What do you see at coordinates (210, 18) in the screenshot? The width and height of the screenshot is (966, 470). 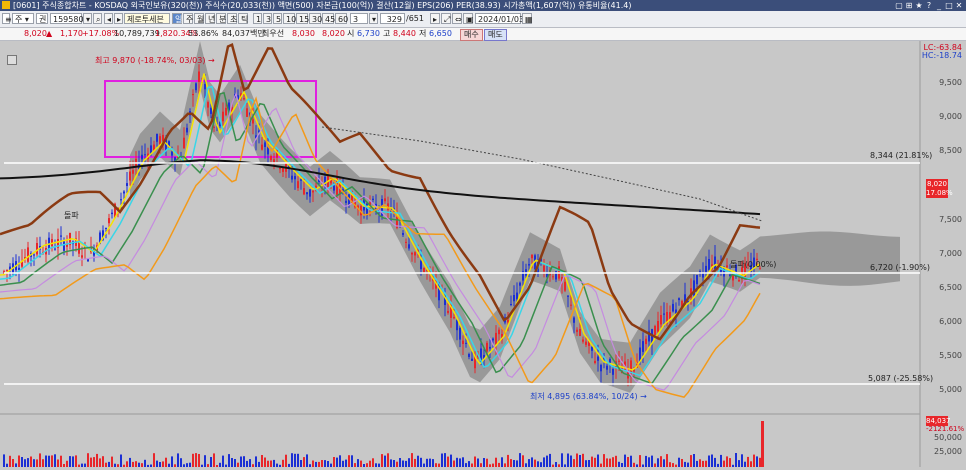 I see `period-year-button: 년` at bounding box center [210, 18].